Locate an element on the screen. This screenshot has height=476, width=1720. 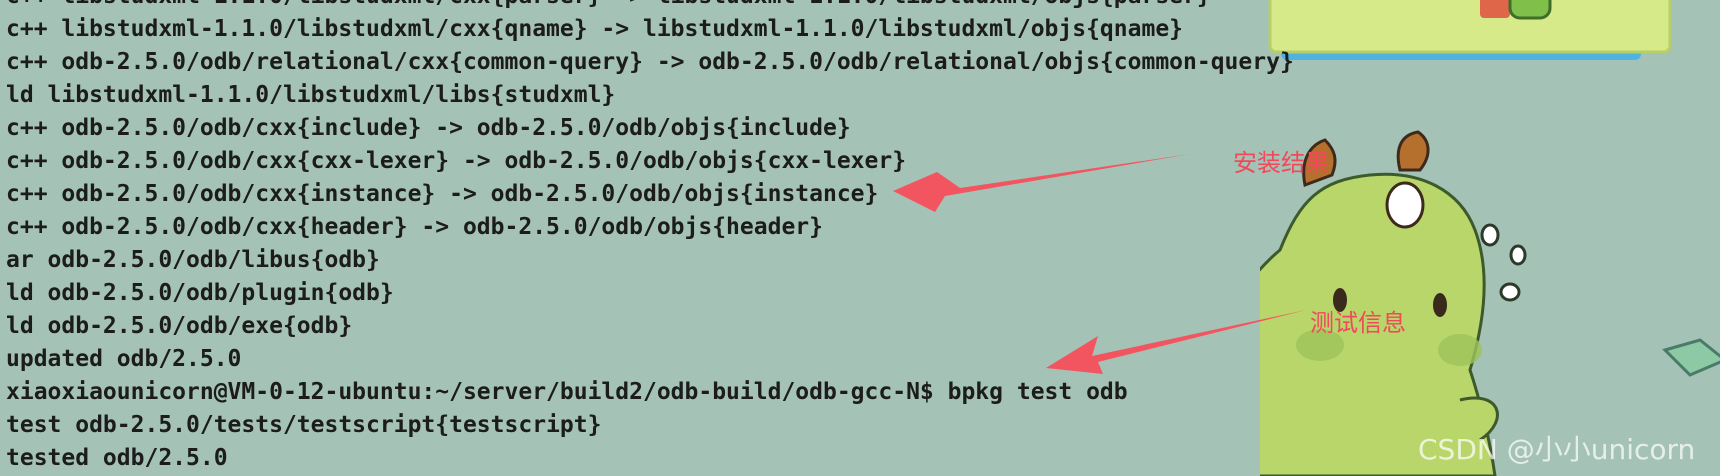
arrow-to-test-info is located at coordinates (1176, 342).